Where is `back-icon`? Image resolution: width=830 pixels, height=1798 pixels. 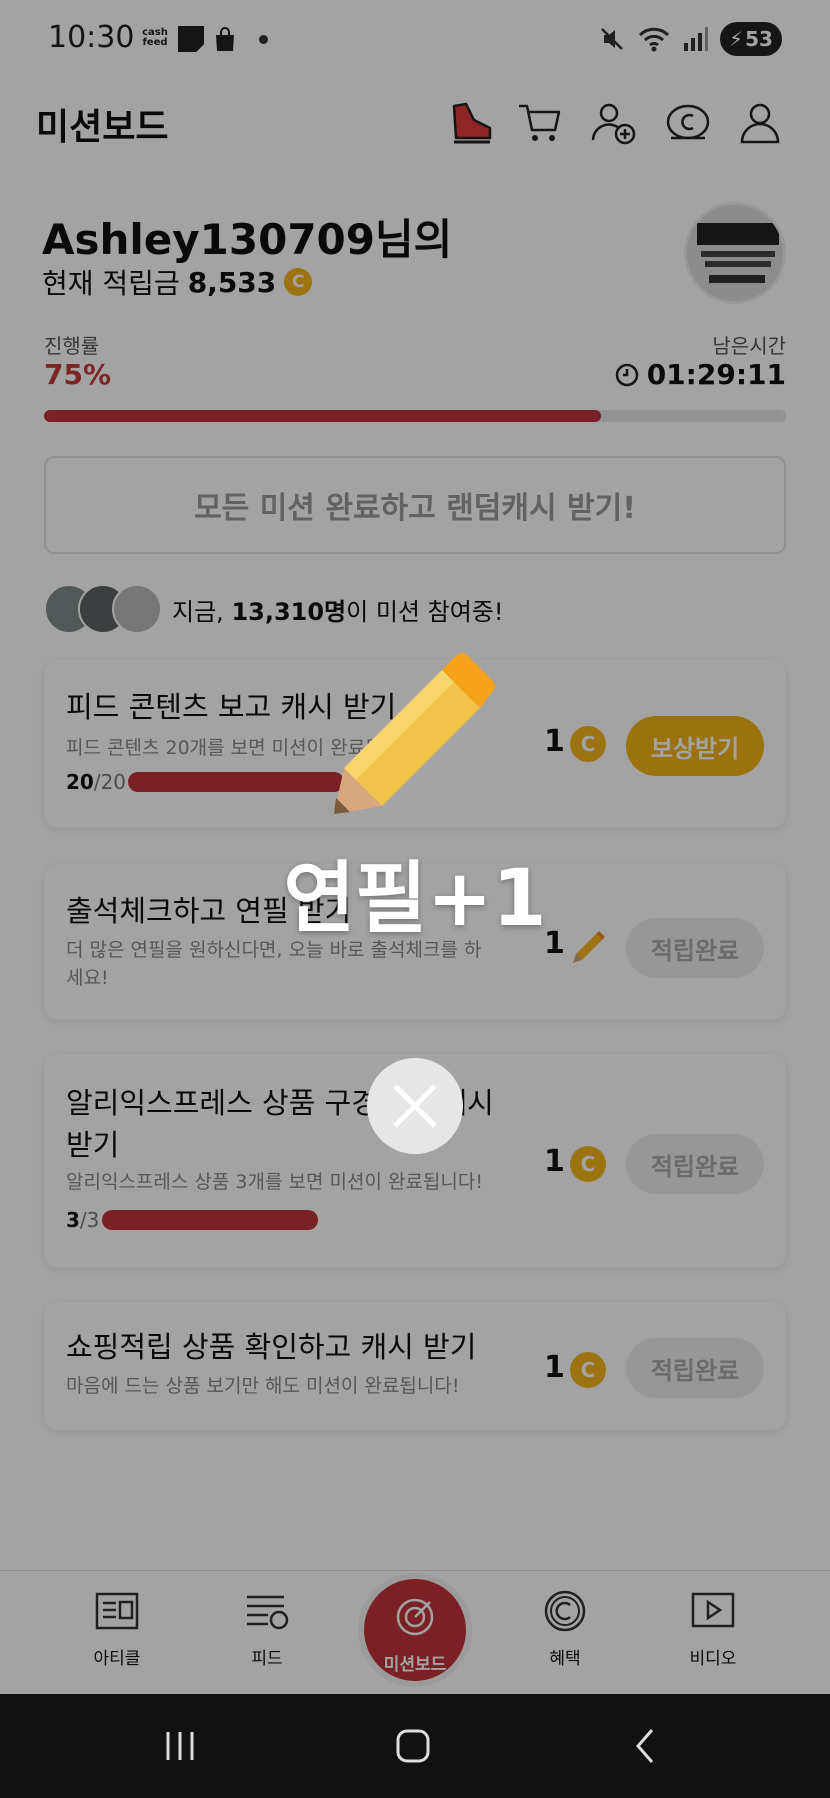
back-icon is located at coordinates (646, 1746).